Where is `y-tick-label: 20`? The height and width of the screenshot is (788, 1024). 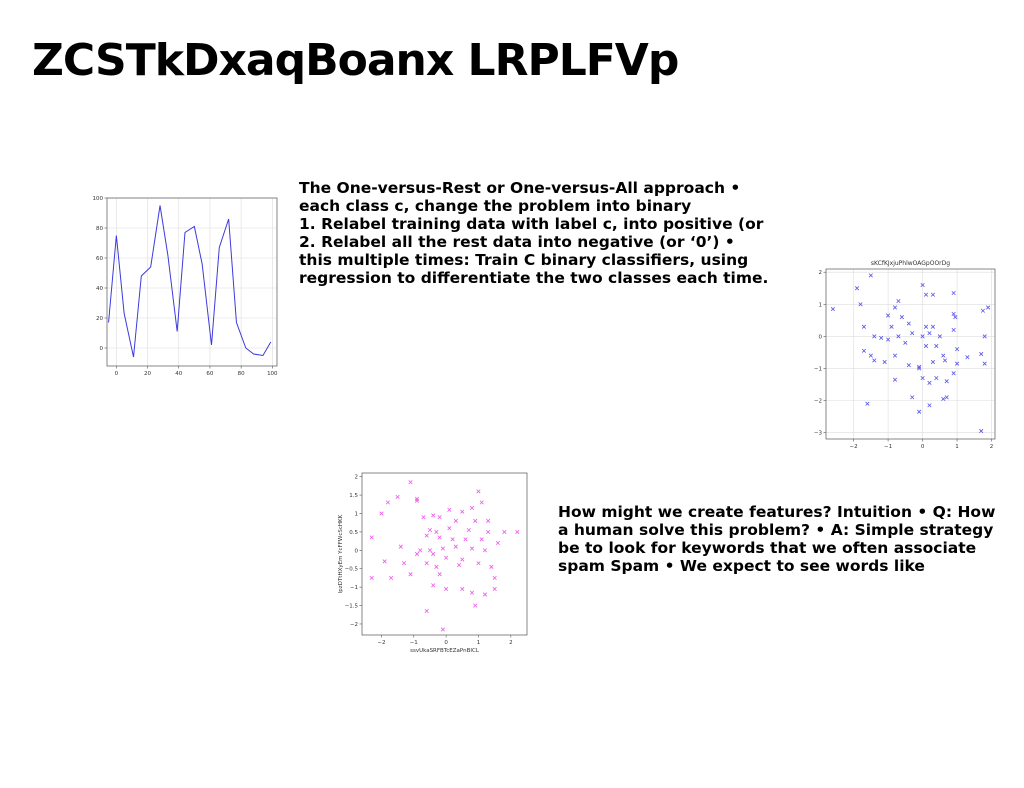
y-tick-label: 20 is located at coordinates (99, 319).